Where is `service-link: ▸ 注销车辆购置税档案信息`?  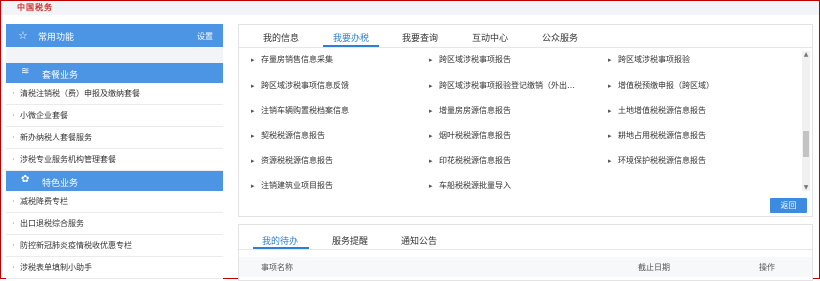
service-link: ▸ 注销车辆购置税档案信息 is located at coordinates (300, 110).